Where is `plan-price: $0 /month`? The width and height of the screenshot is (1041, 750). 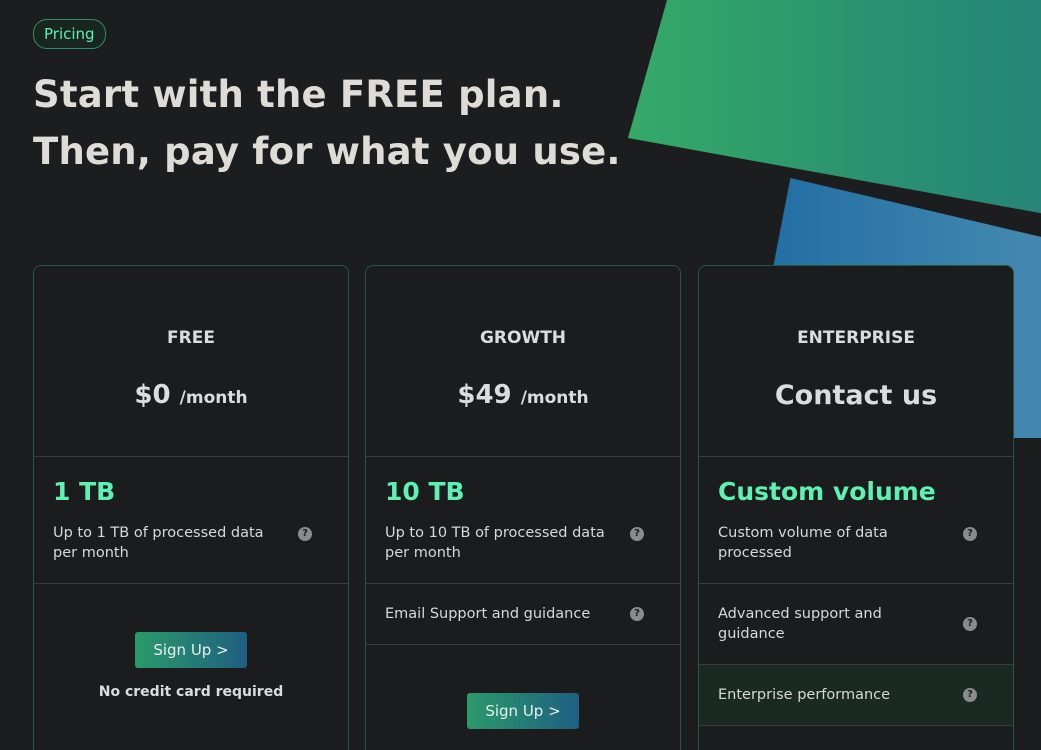
plan-price: $0 /month is located at coordinates (191, 395).